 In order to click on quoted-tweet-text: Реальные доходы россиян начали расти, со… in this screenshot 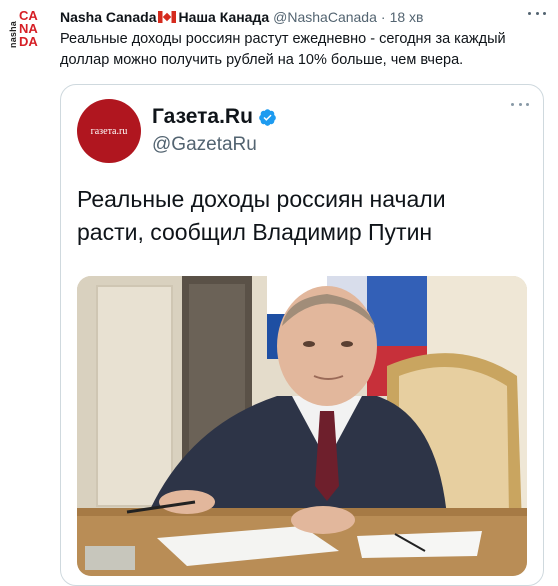, I will do `click(261, 215)`.